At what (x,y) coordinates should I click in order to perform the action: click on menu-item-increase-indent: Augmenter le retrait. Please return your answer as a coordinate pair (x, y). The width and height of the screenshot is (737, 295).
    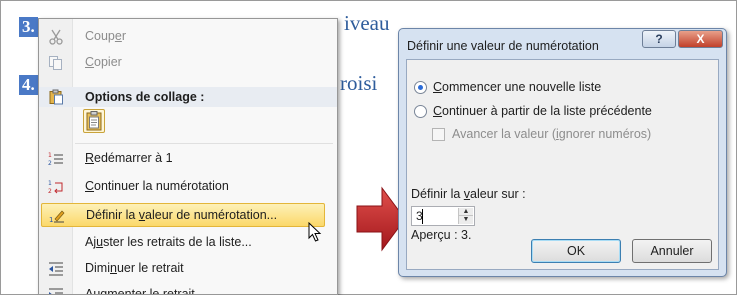
    Looking at the image, I should click on (188, 289).